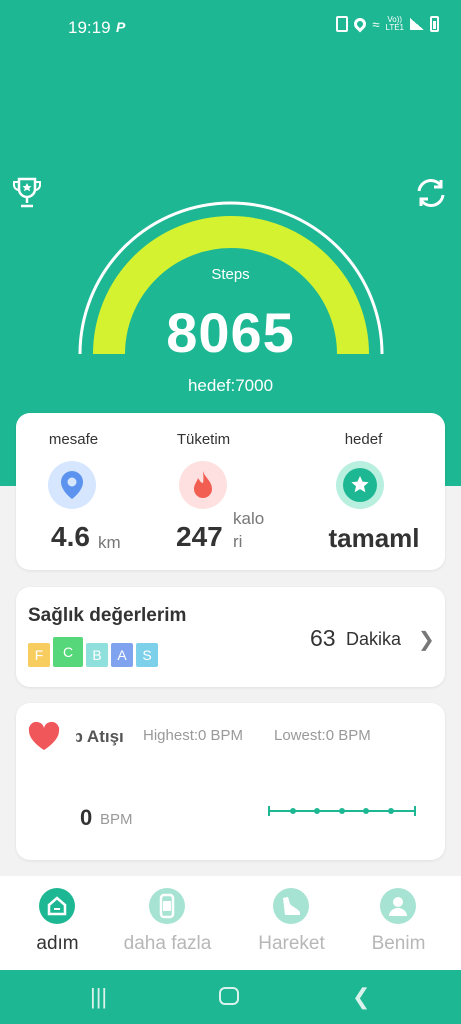  I want to click on heart-icon, so click(44, 739).